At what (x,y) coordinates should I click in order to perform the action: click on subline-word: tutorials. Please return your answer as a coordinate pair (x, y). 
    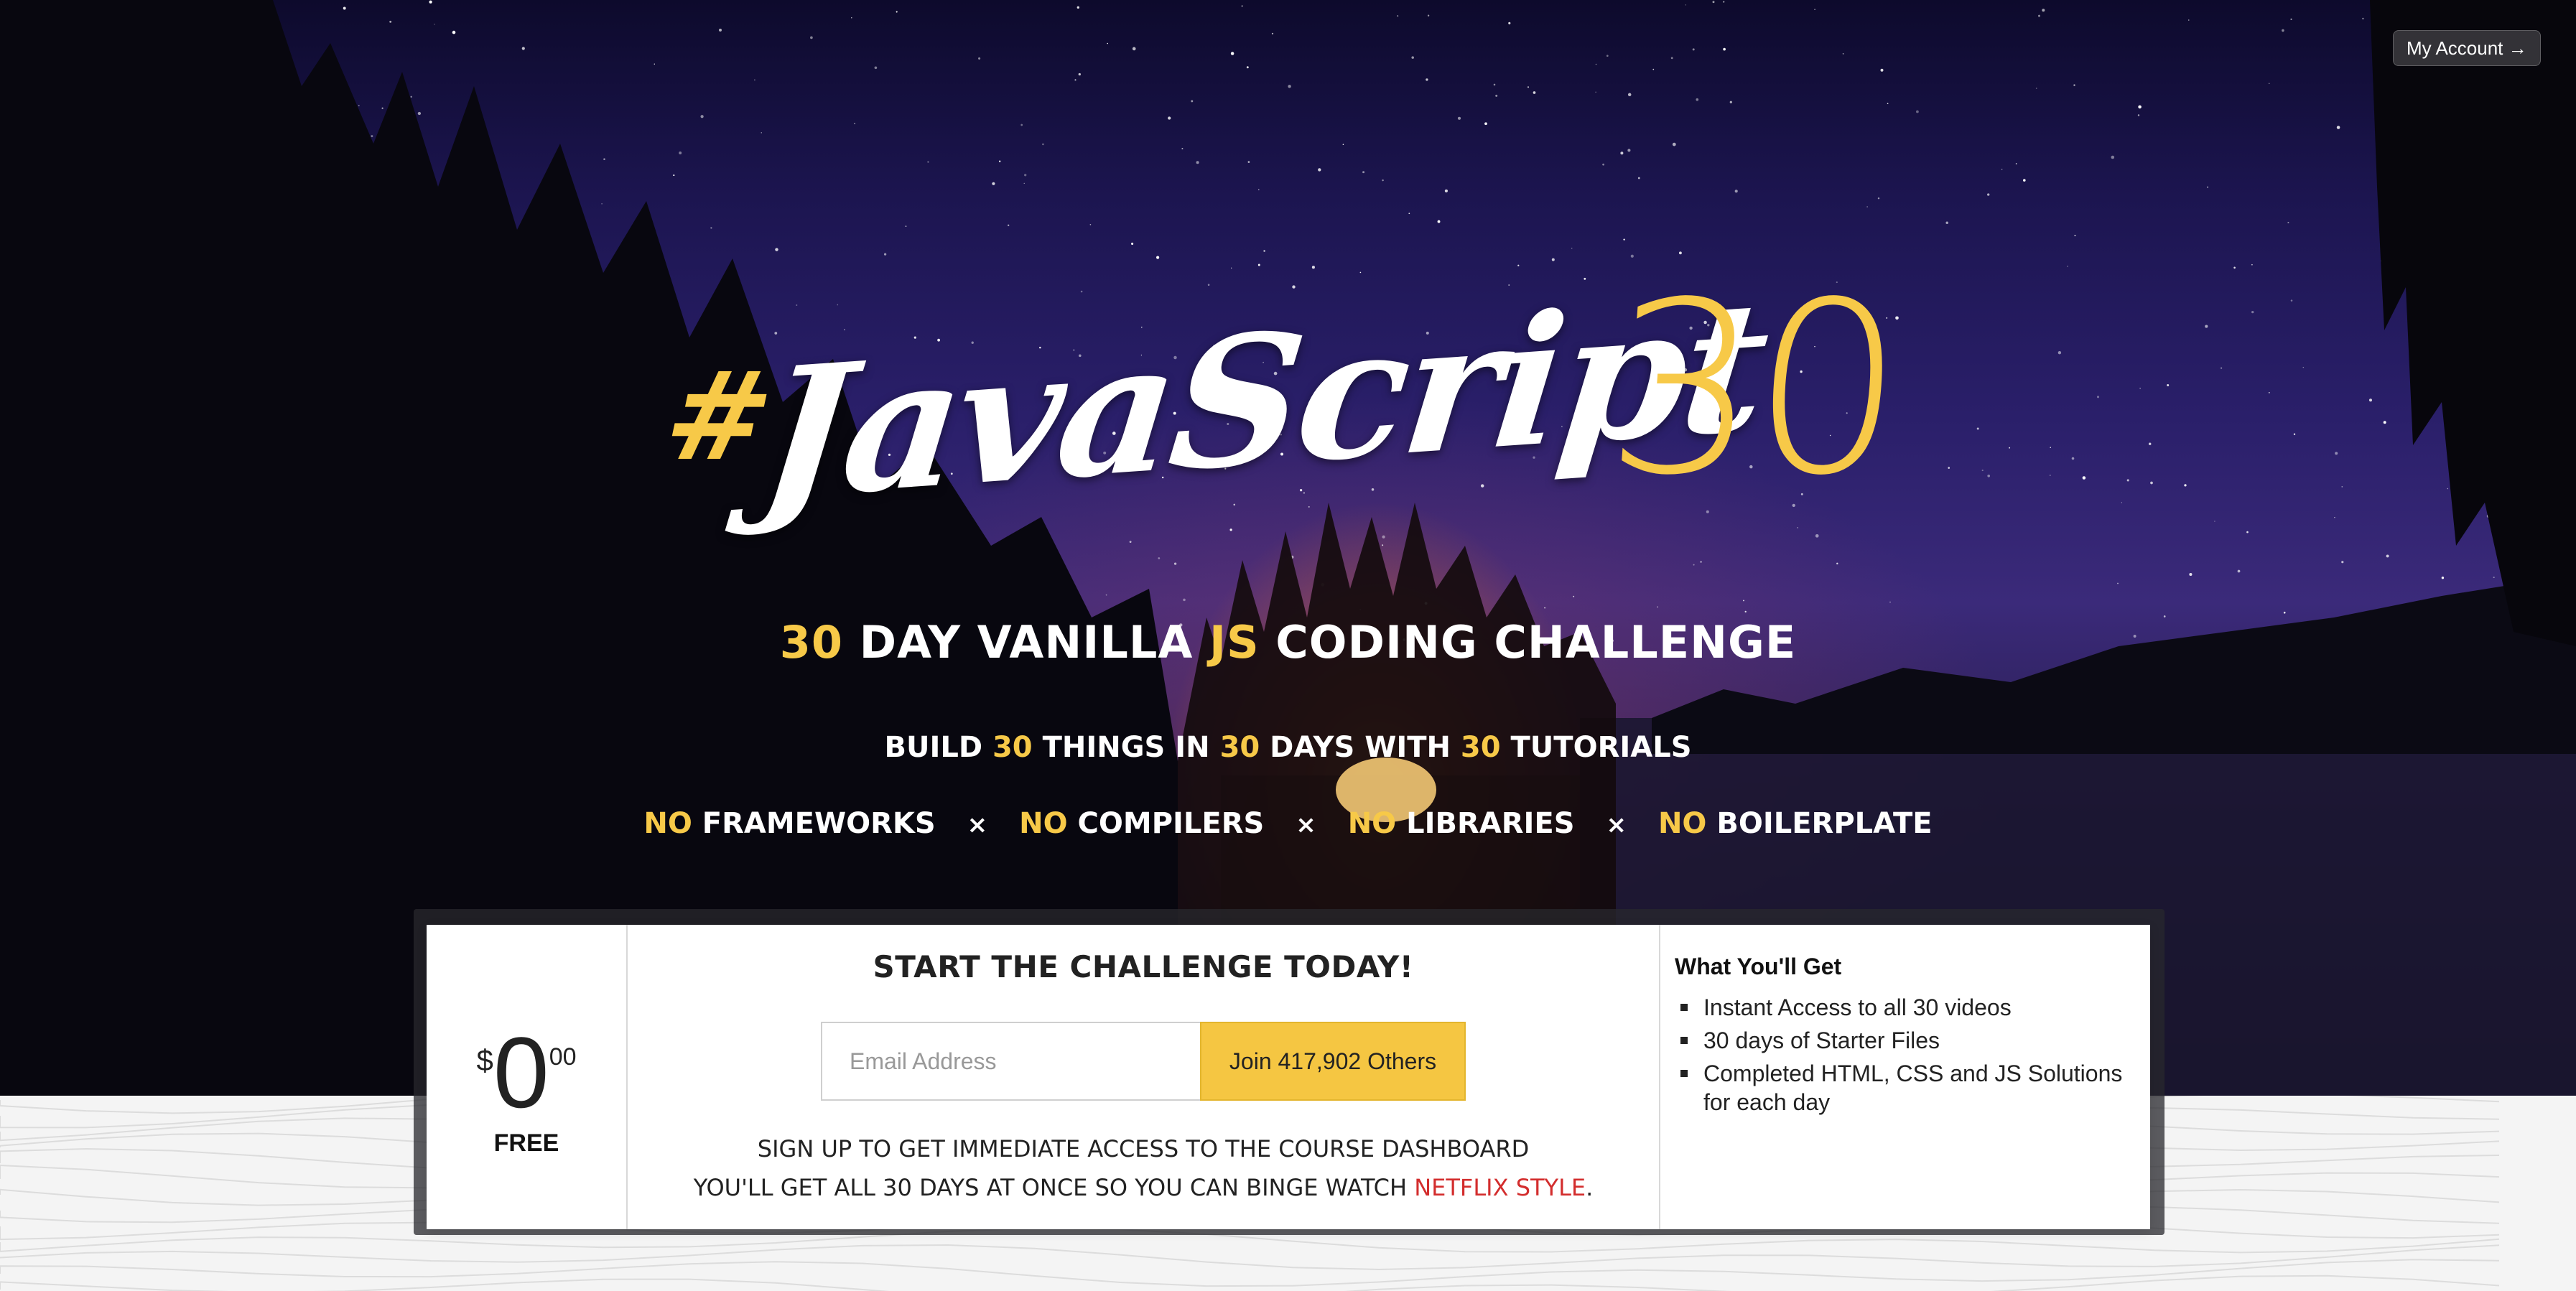
    Looking at the image, I should click on (1601, 747).